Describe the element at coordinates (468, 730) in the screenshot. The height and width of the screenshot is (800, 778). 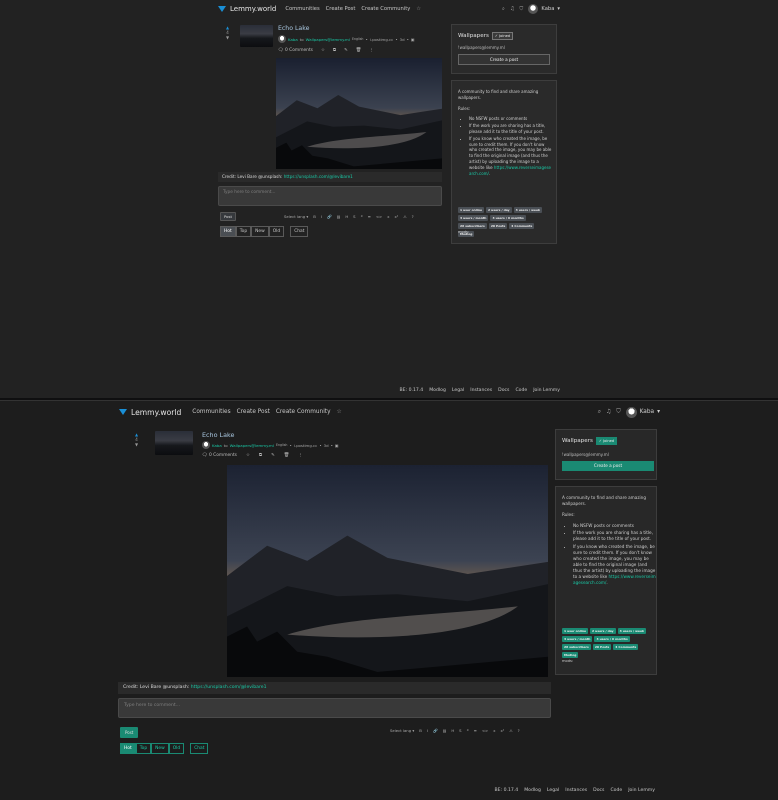
I see `quote-icon: ❝` at that location.